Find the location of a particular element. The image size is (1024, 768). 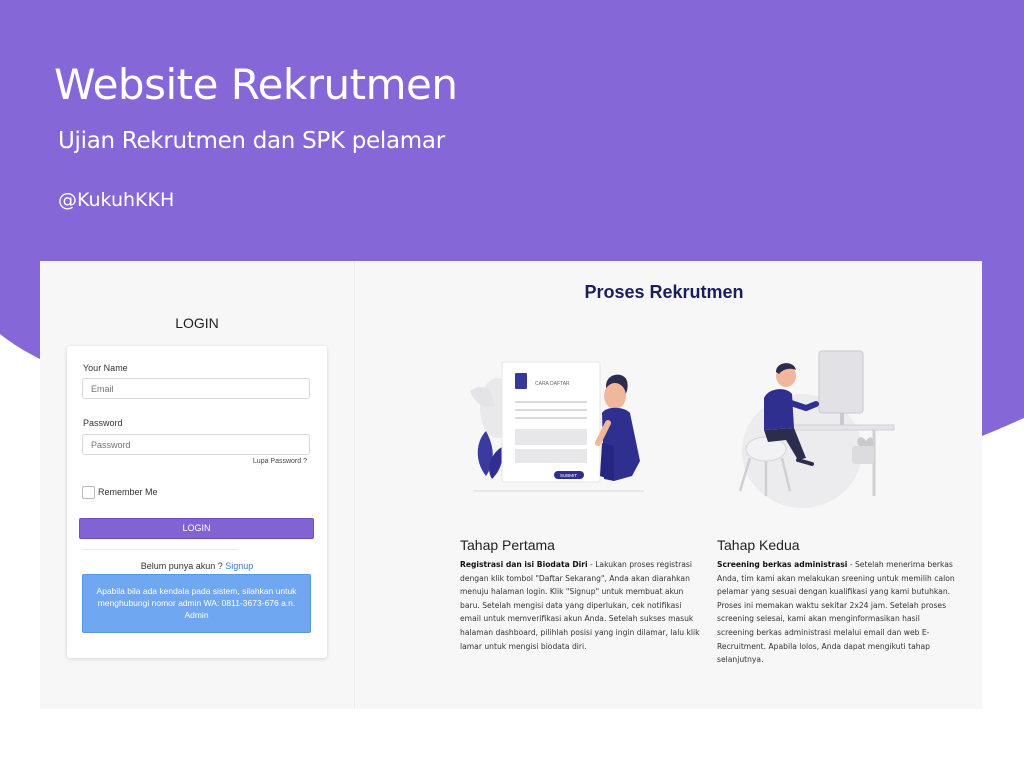

screening-illustration is located at coordinates (816, 429).